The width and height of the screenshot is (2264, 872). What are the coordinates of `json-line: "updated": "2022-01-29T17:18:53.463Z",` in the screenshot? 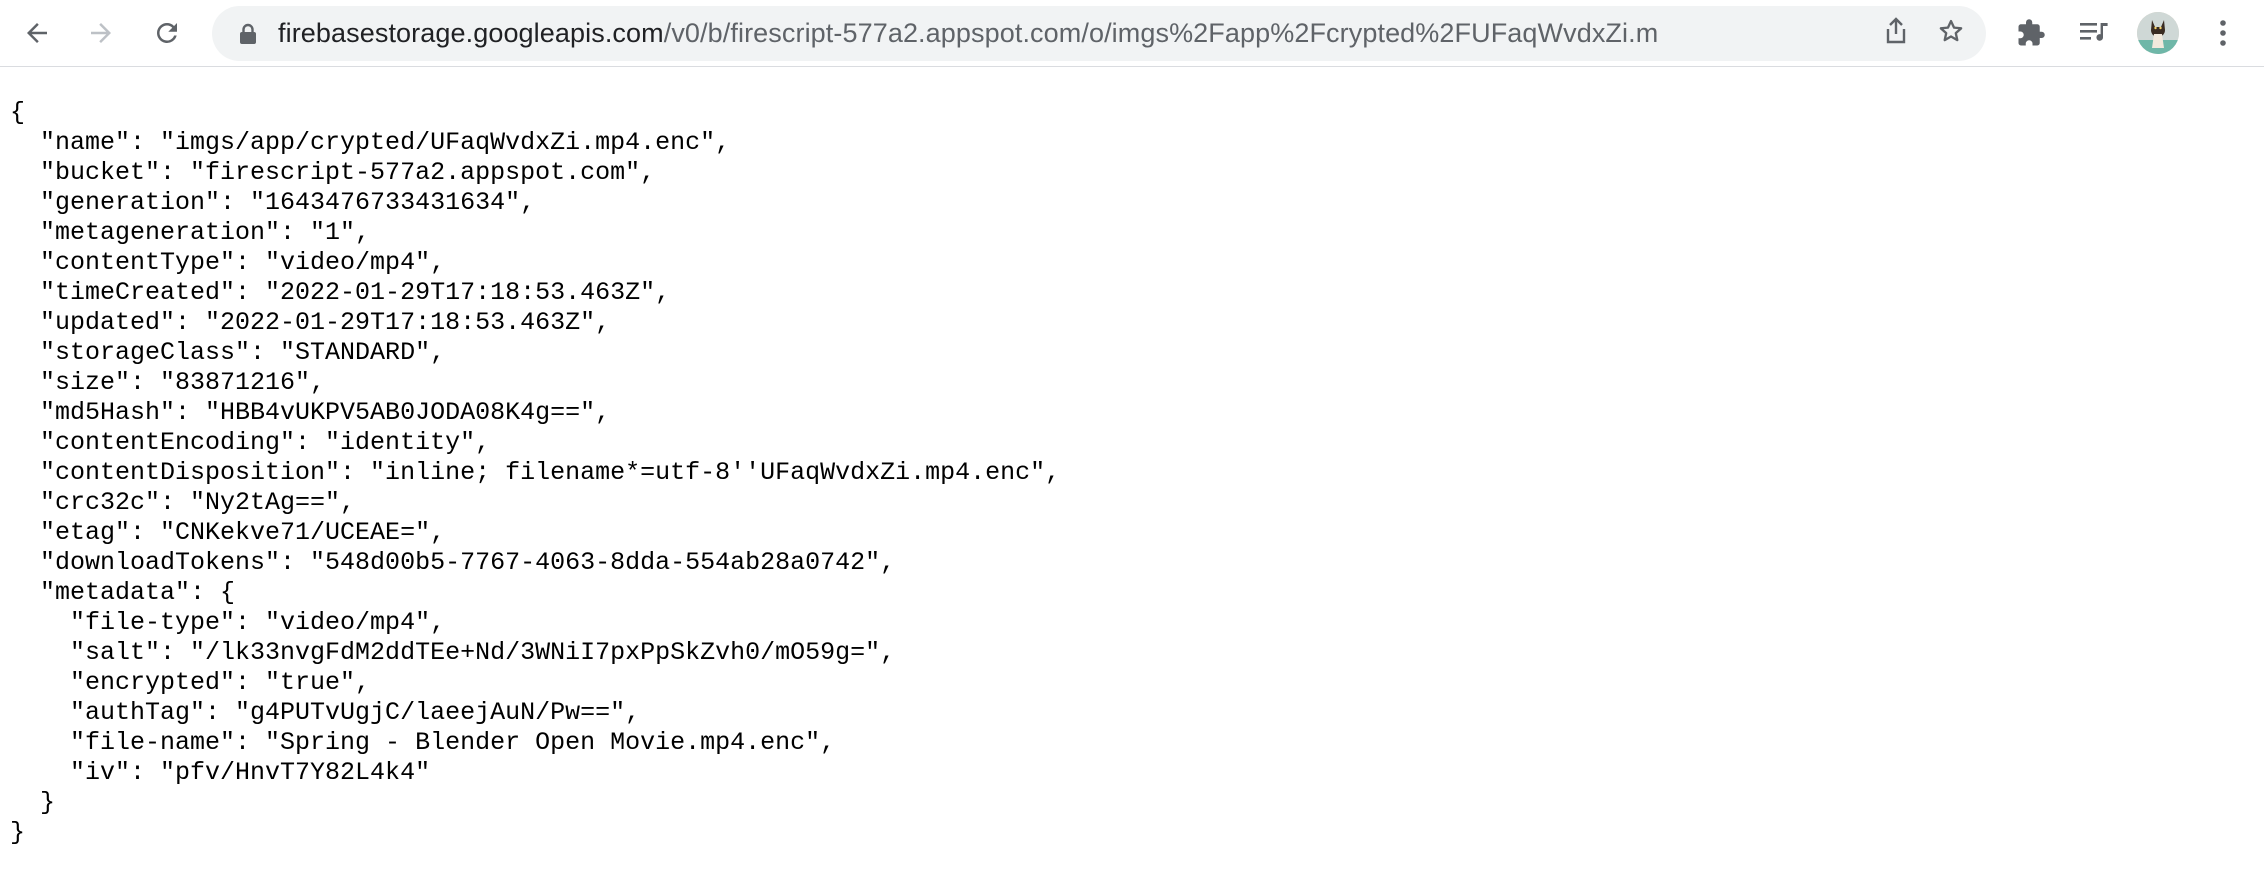 It's located at (310, 322).